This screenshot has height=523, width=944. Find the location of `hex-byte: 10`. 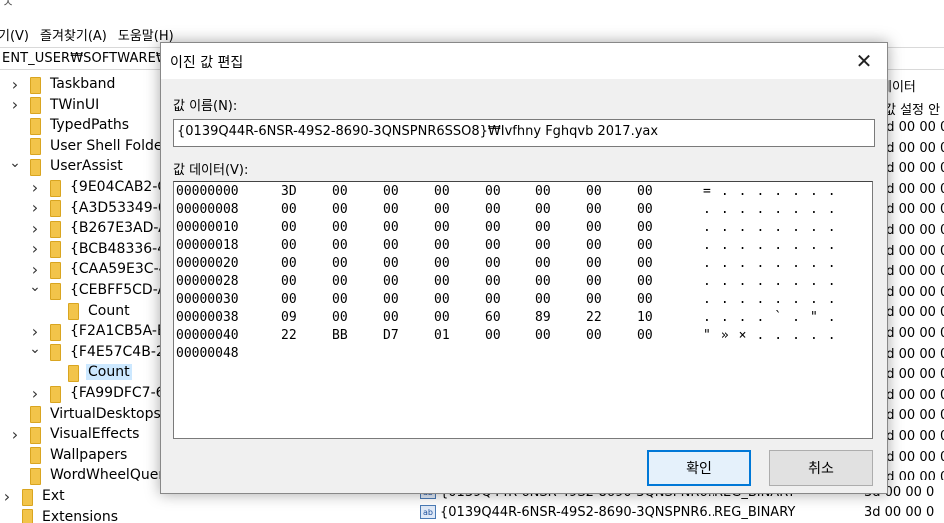

hex-byte: 10 is located at coordinates (645, 317).